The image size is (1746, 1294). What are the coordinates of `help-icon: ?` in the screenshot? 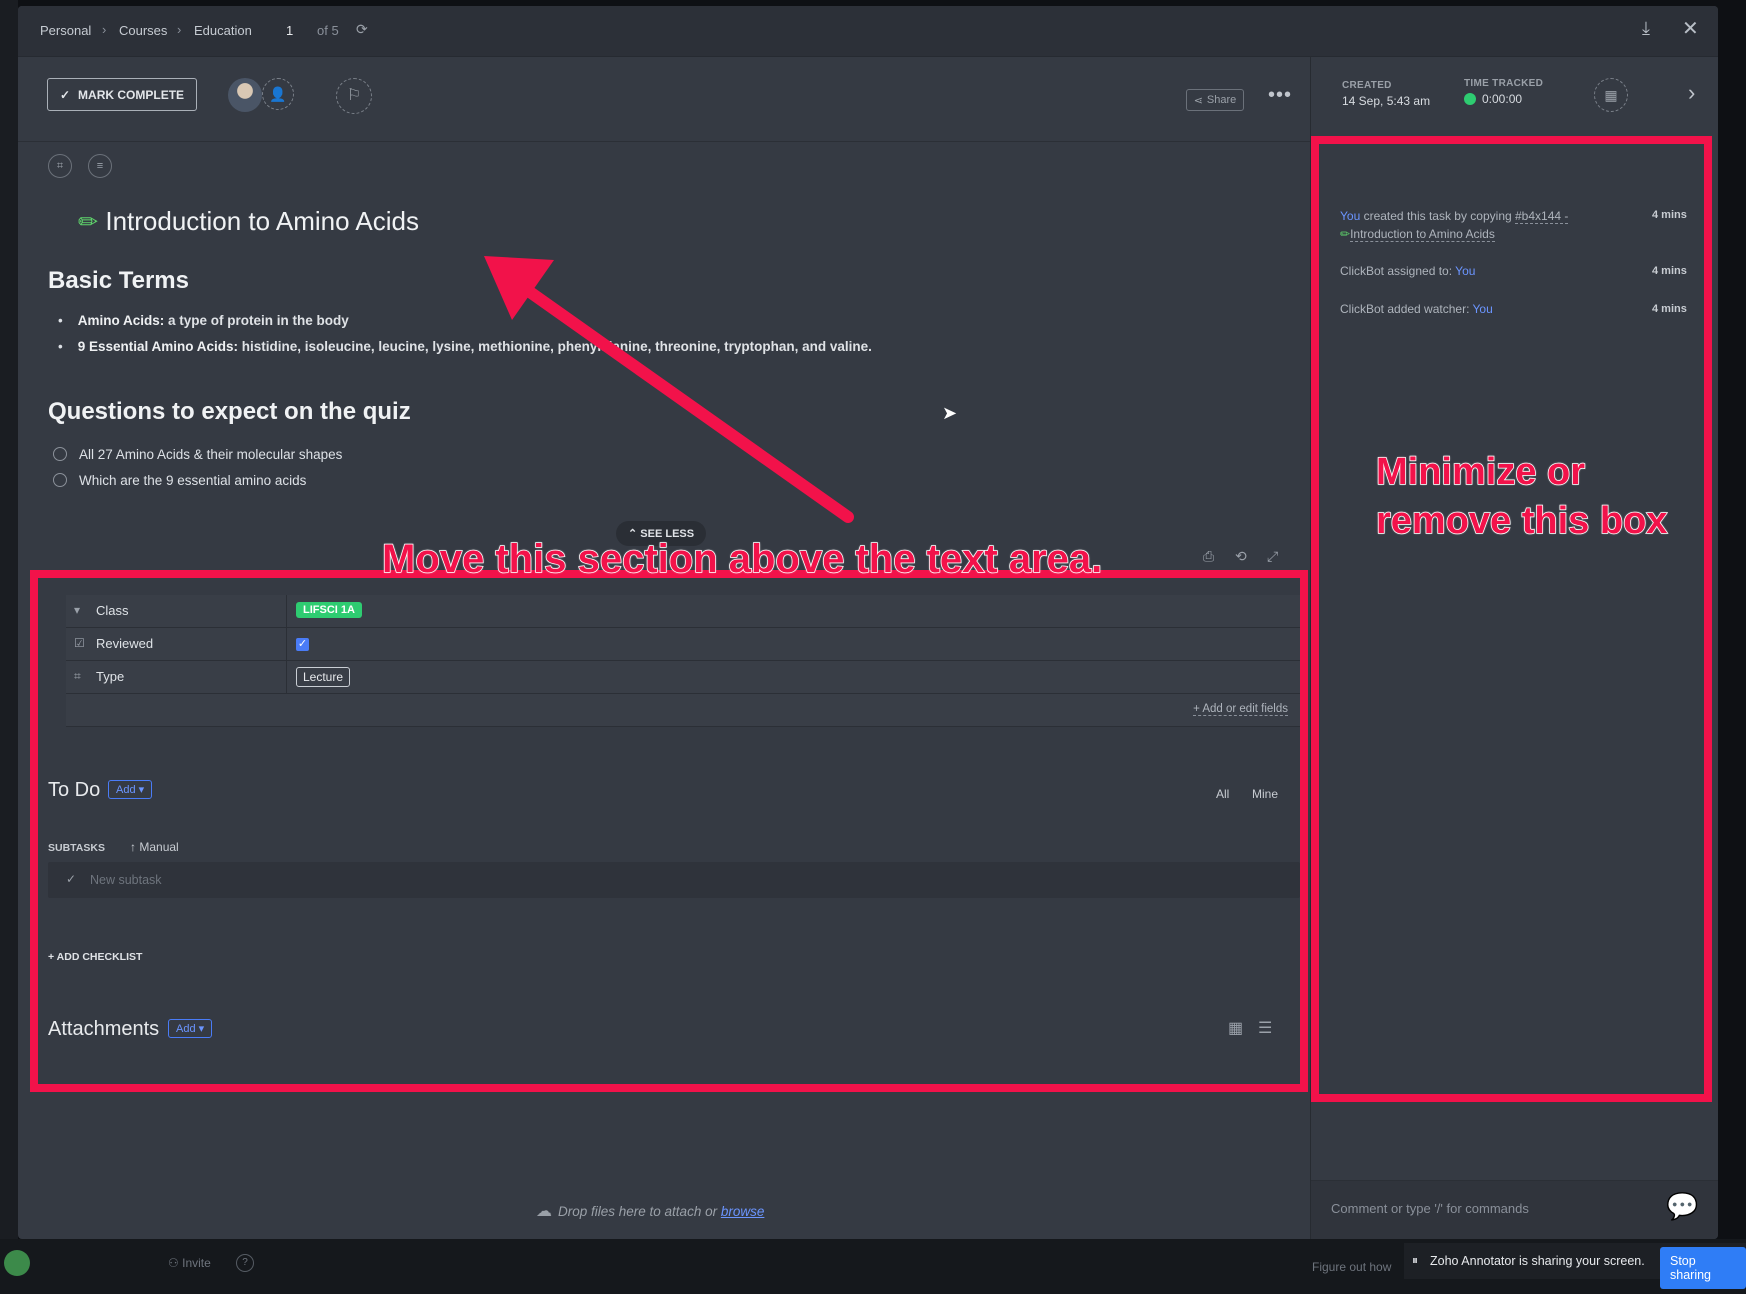 It's located at (245, 1263).